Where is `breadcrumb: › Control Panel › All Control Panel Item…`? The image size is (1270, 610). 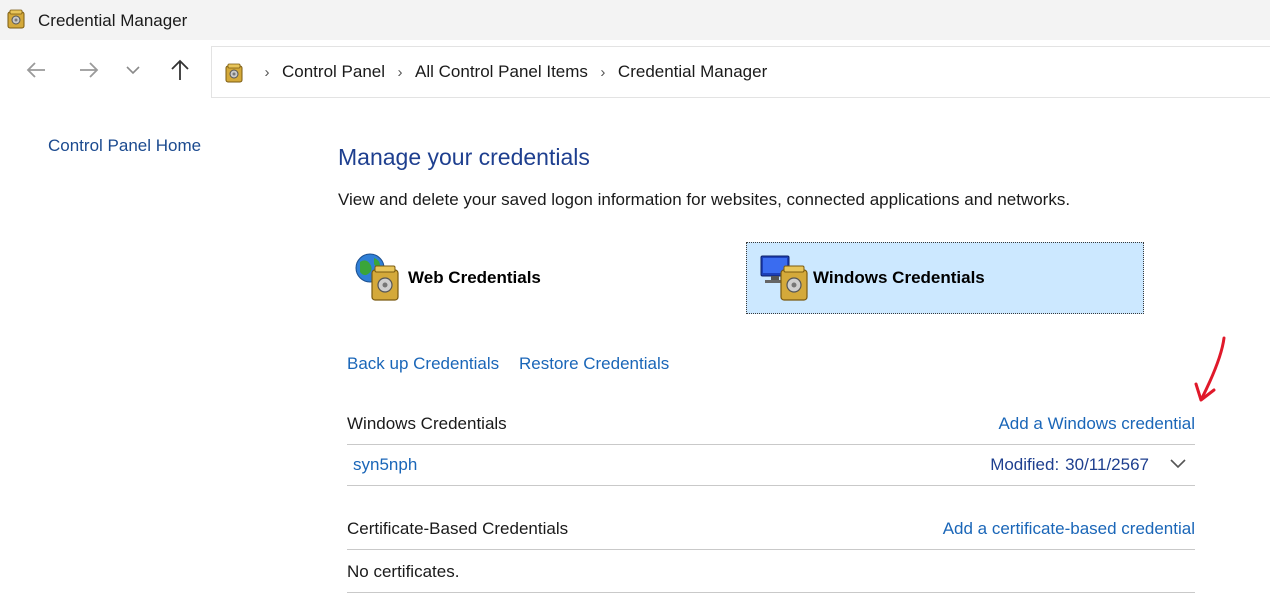 breadcrumb: › Control Panel › All Control Panel Item… is located at coordinates (510, 72).